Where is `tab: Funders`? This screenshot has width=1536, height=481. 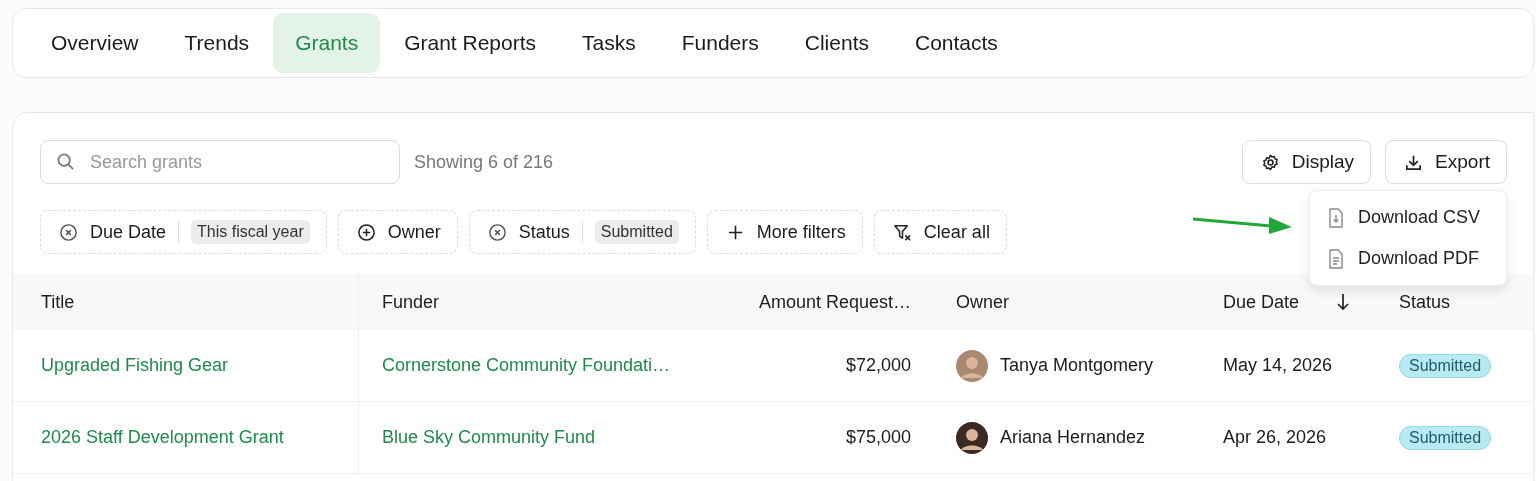 tab: Funders is located at coordinates (720, 43).